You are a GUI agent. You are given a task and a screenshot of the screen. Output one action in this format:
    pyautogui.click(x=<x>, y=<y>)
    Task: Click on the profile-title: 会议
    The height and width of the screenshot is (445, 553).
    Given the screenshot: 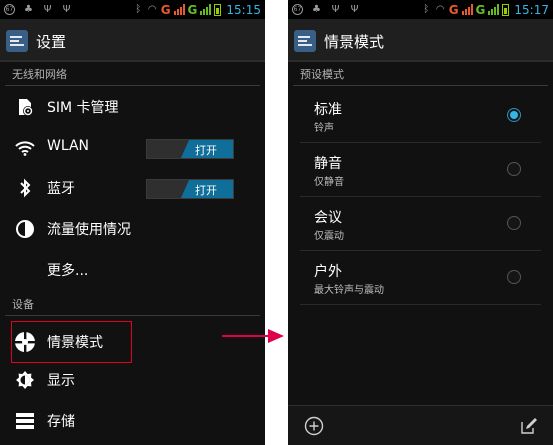 What is the action you would take?
    pyautogui.click(x=328, y=218)
    